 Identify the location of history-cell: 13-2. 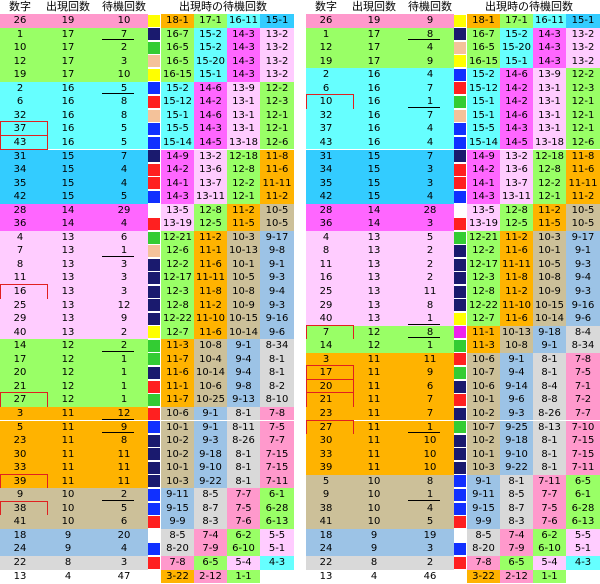
(277, 34).